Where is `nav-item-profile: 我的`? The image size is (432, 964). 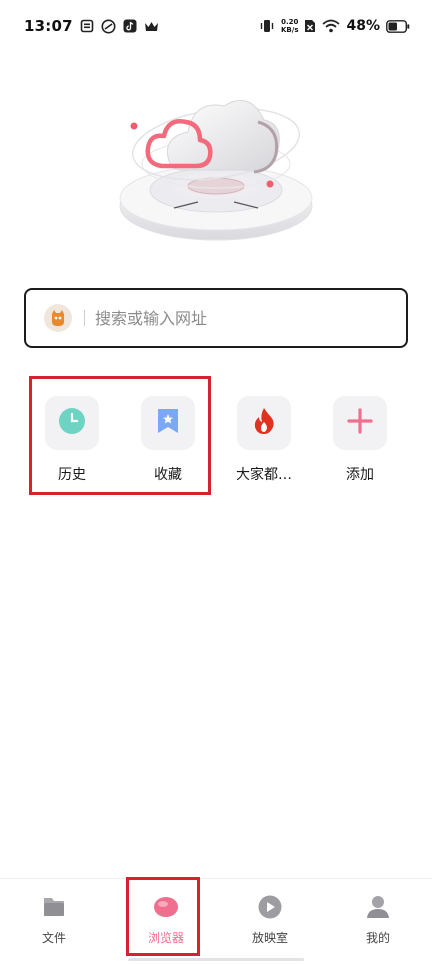 nav-item-profile: 我的 is located at coordinates (378, 915).